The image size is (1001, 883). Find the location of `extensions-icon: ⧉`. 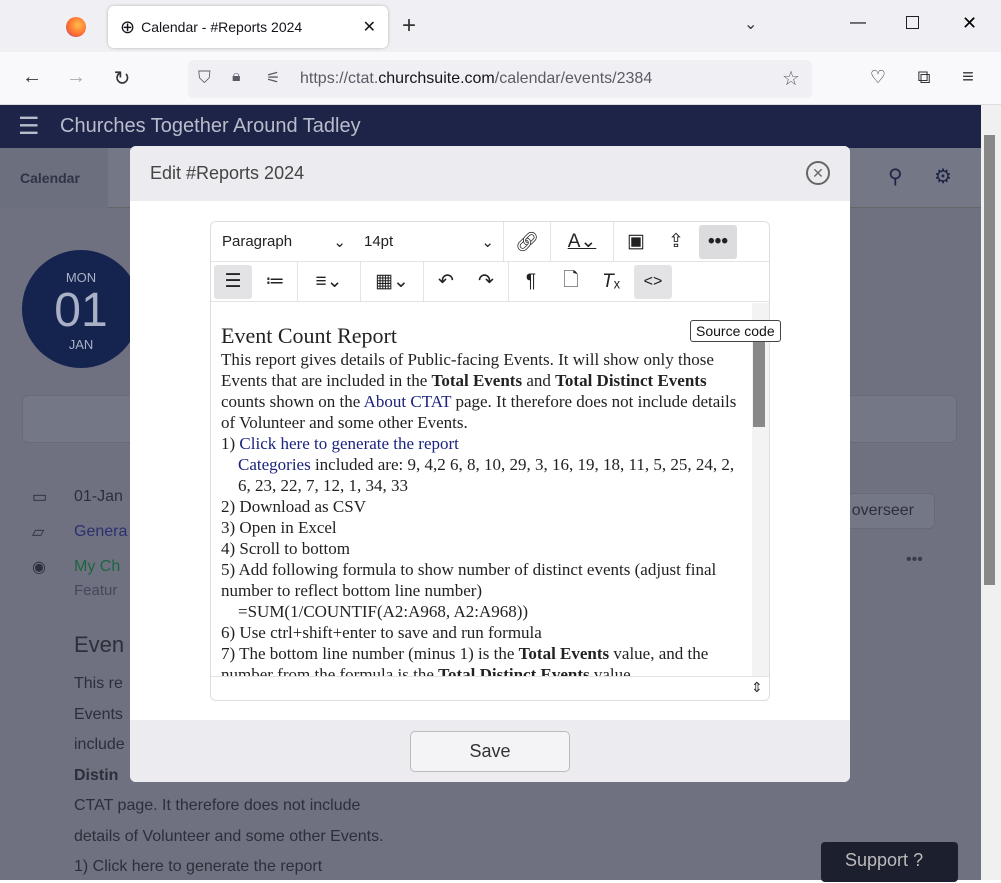

extensions-icon: ⧉ is located at coordinates (924, 77).